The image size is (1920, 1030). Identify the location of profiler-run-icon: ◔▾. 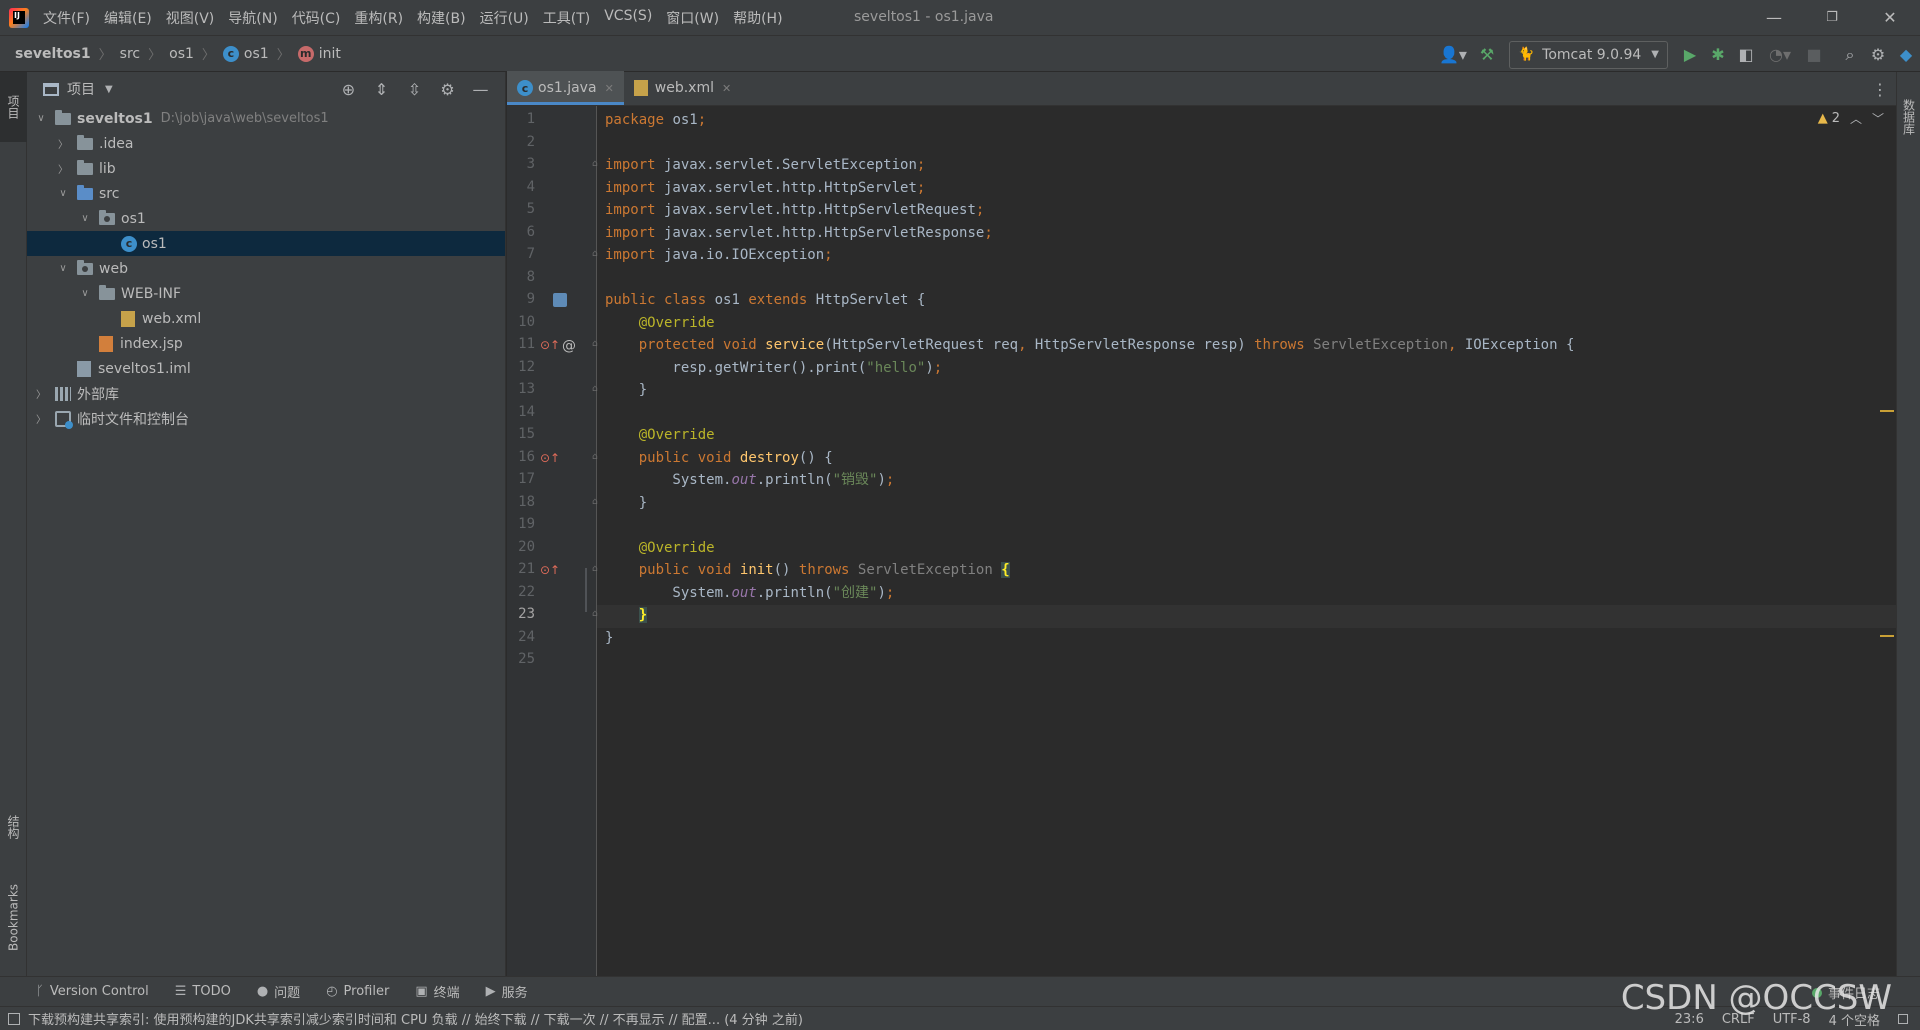
(1780, 55).